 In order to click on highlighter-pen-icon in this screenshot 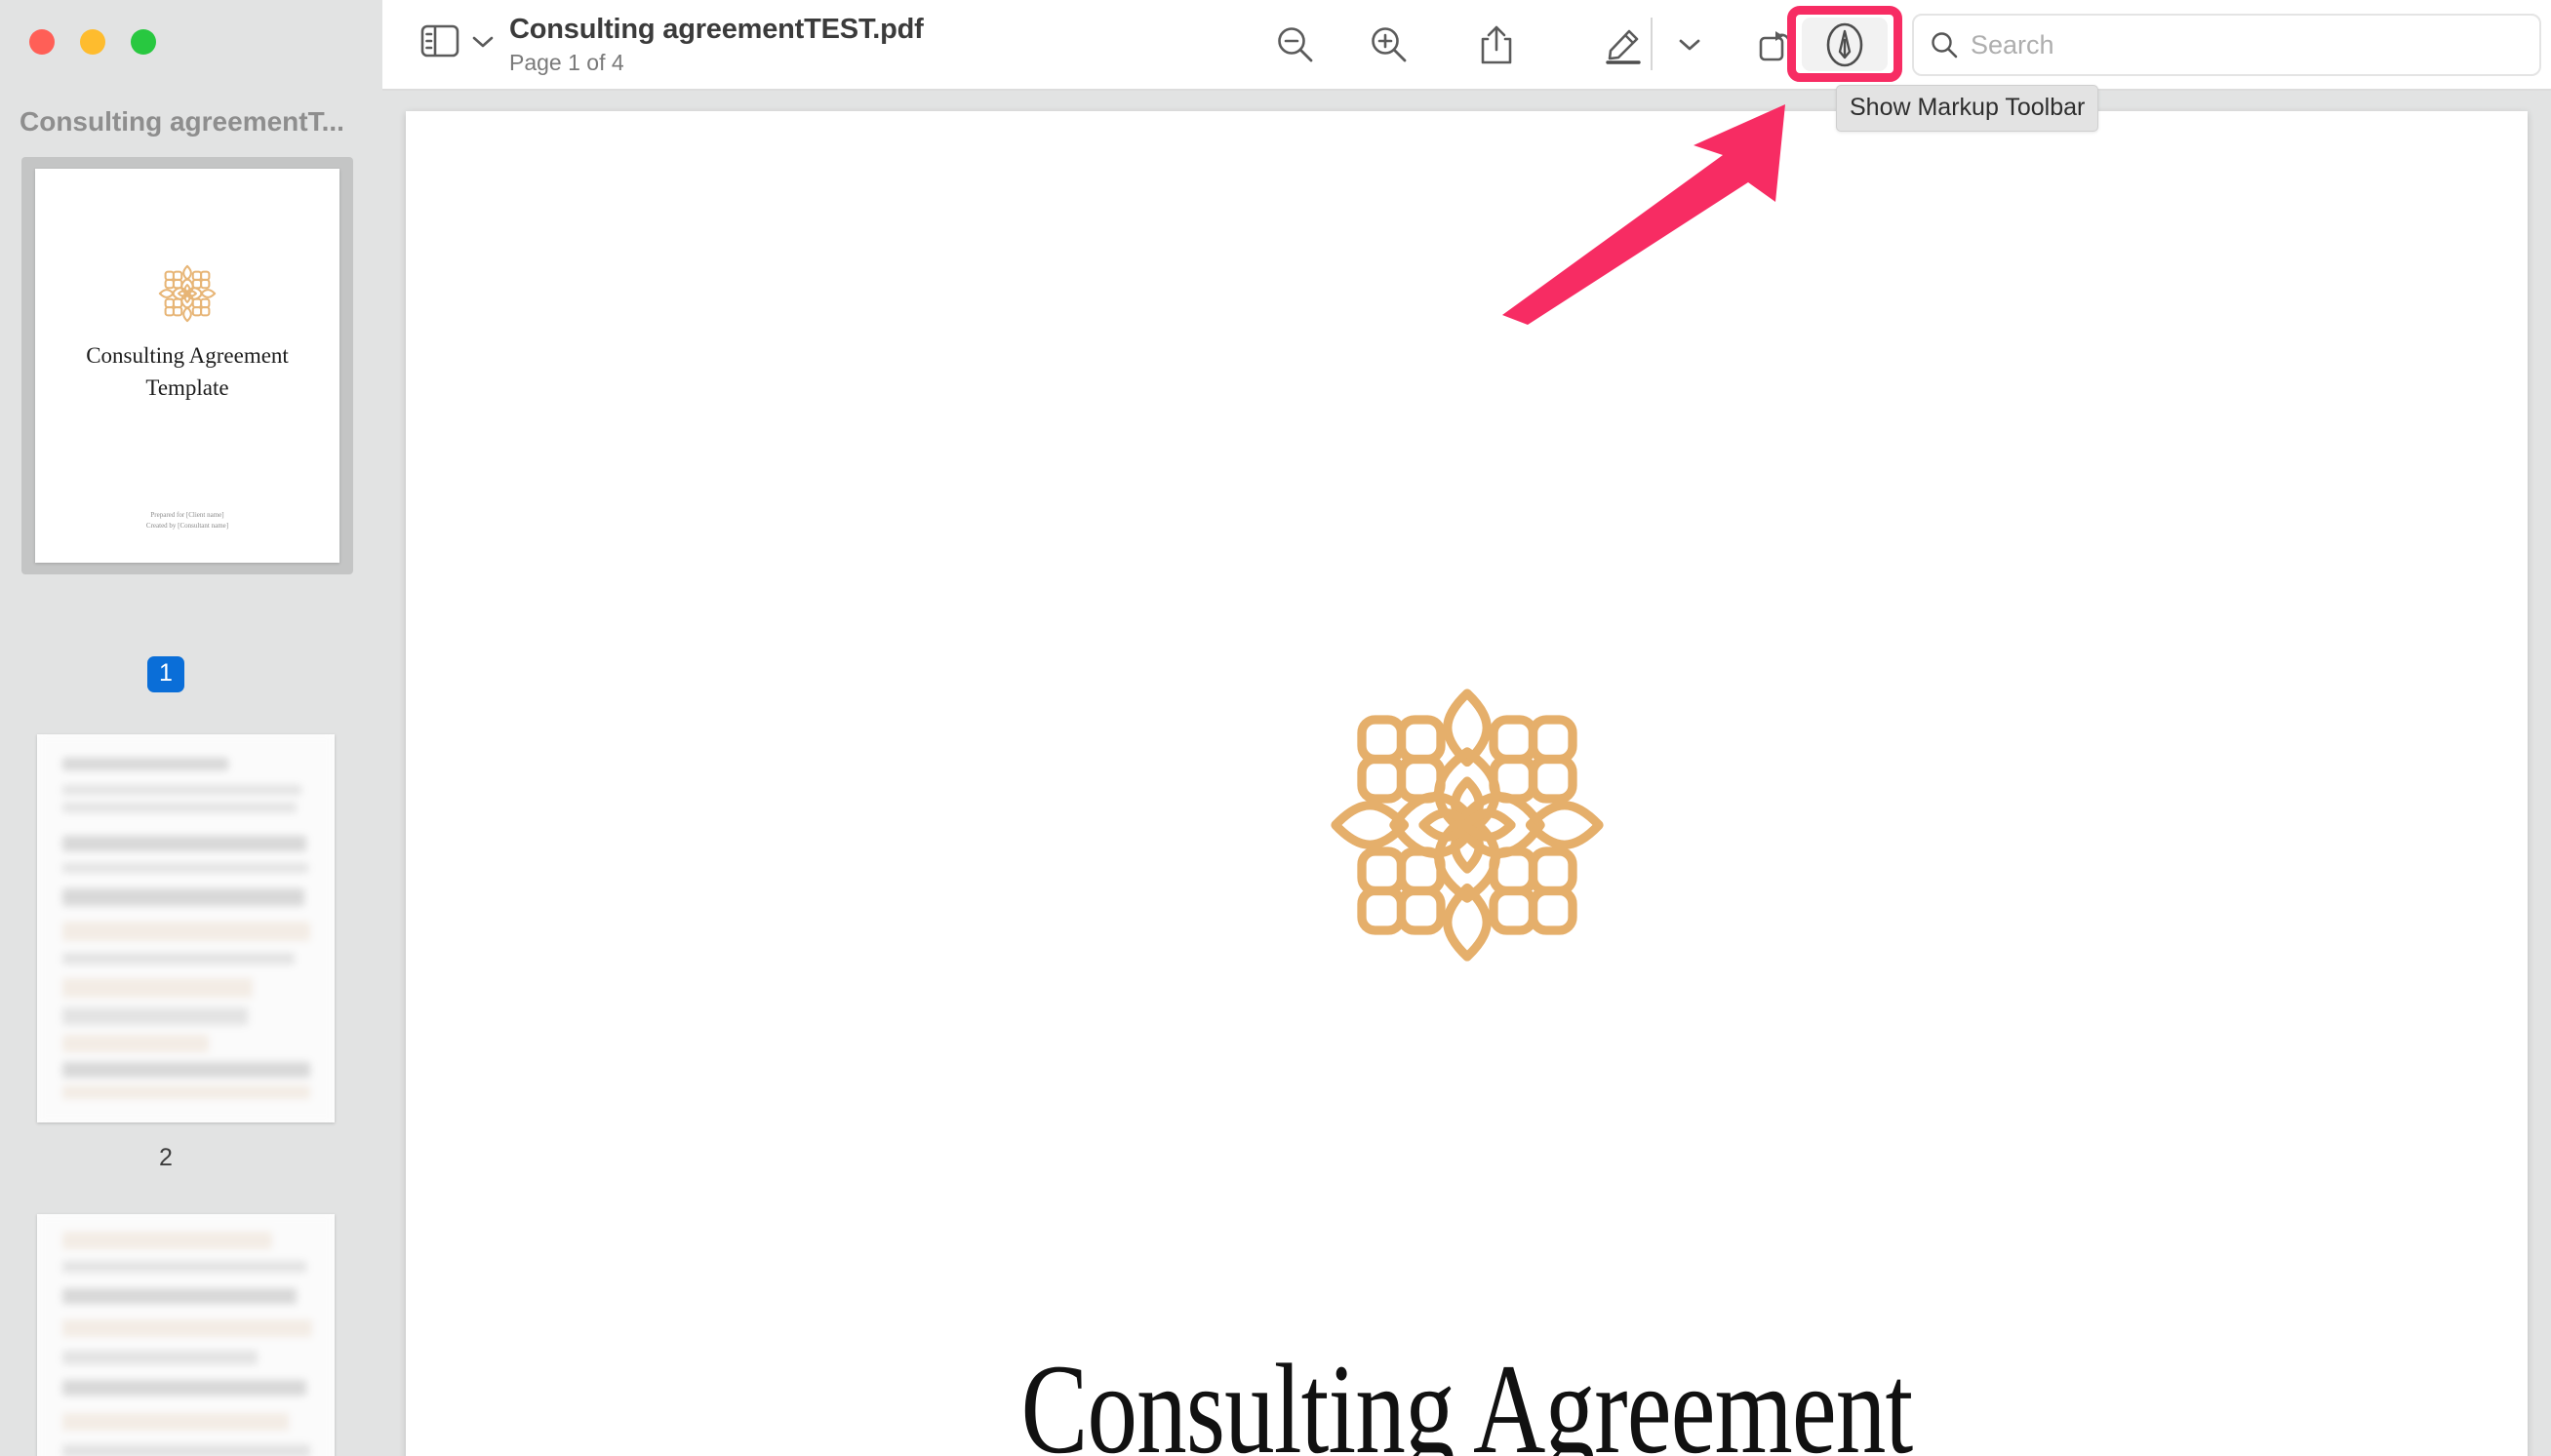, I will do `click(1623, 46)`.